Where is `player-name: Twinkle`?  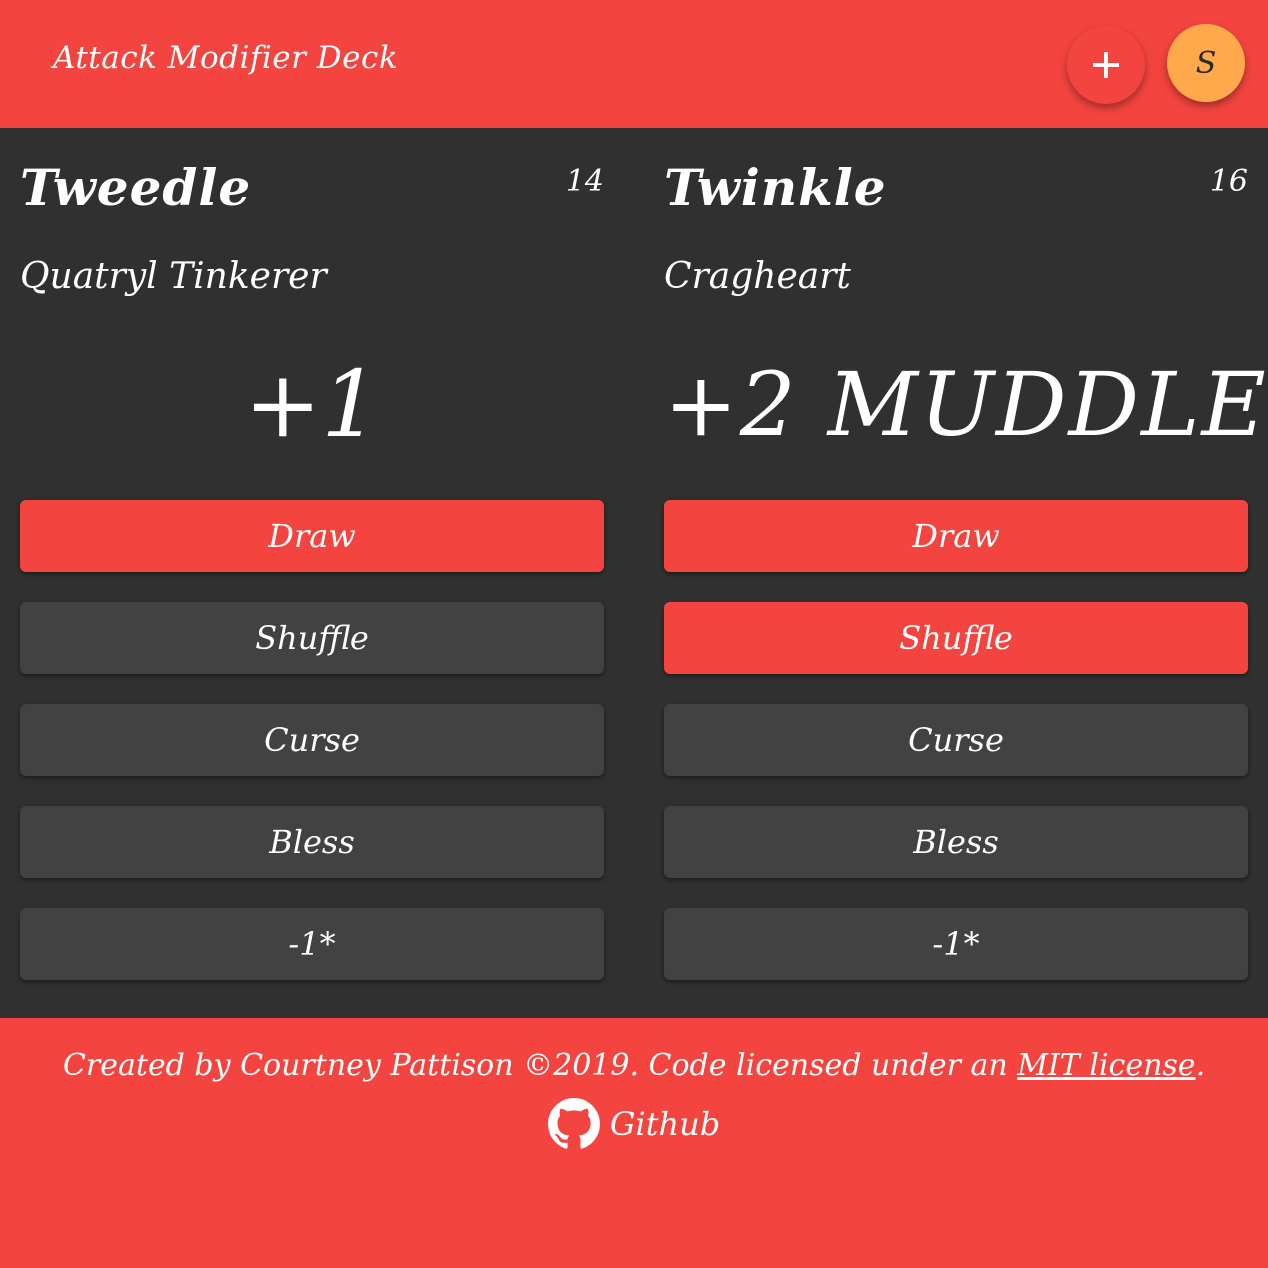
player-name: Twinkle is located at coordinates (775, 187).